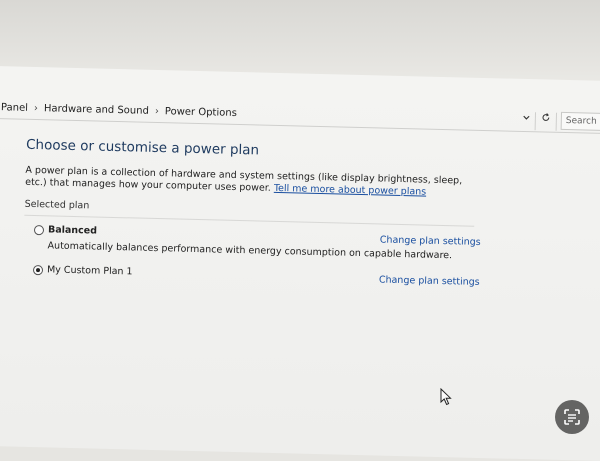 This screenshot has width=600, height=461. I want to click on lens-scan-icon, so click(572, 417).